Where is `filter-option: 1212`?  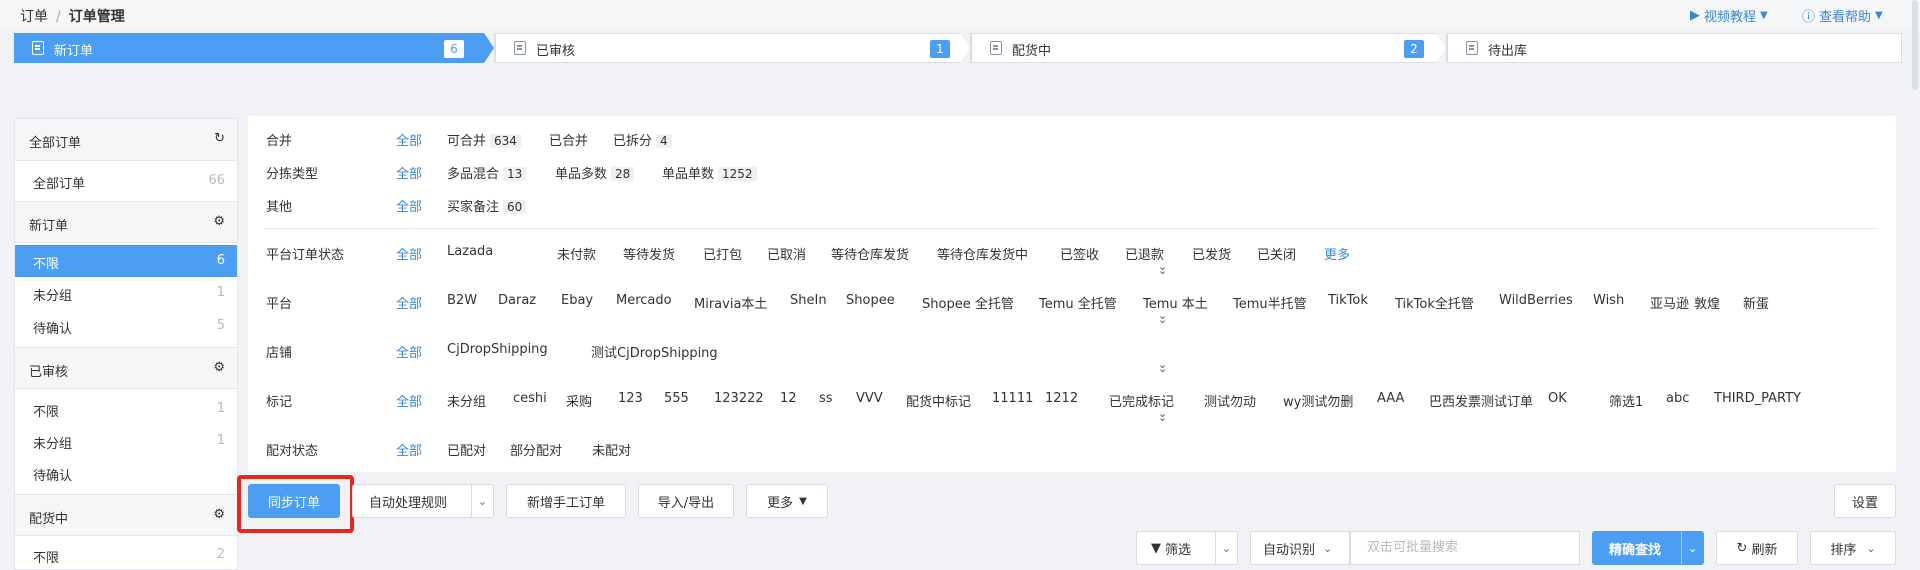 filter-option: 1212 is located at coordinates (1061, 398).